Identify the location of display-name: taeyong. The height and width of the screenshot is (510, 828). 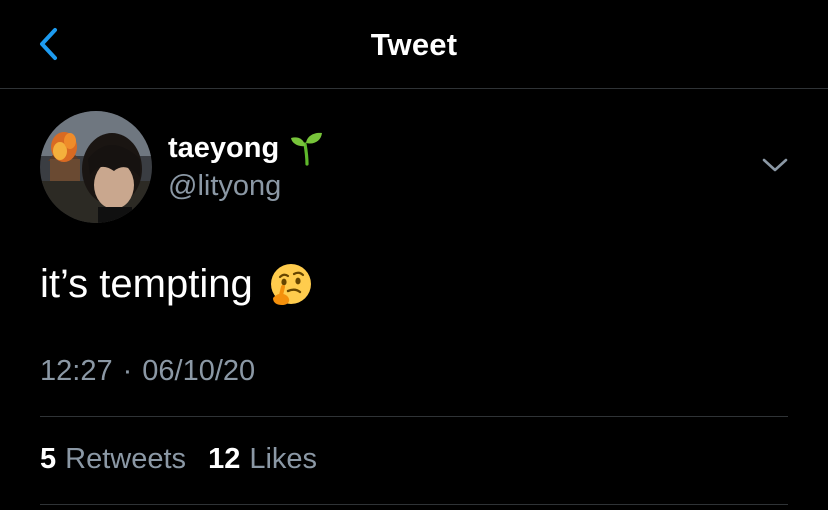
(223, 148).